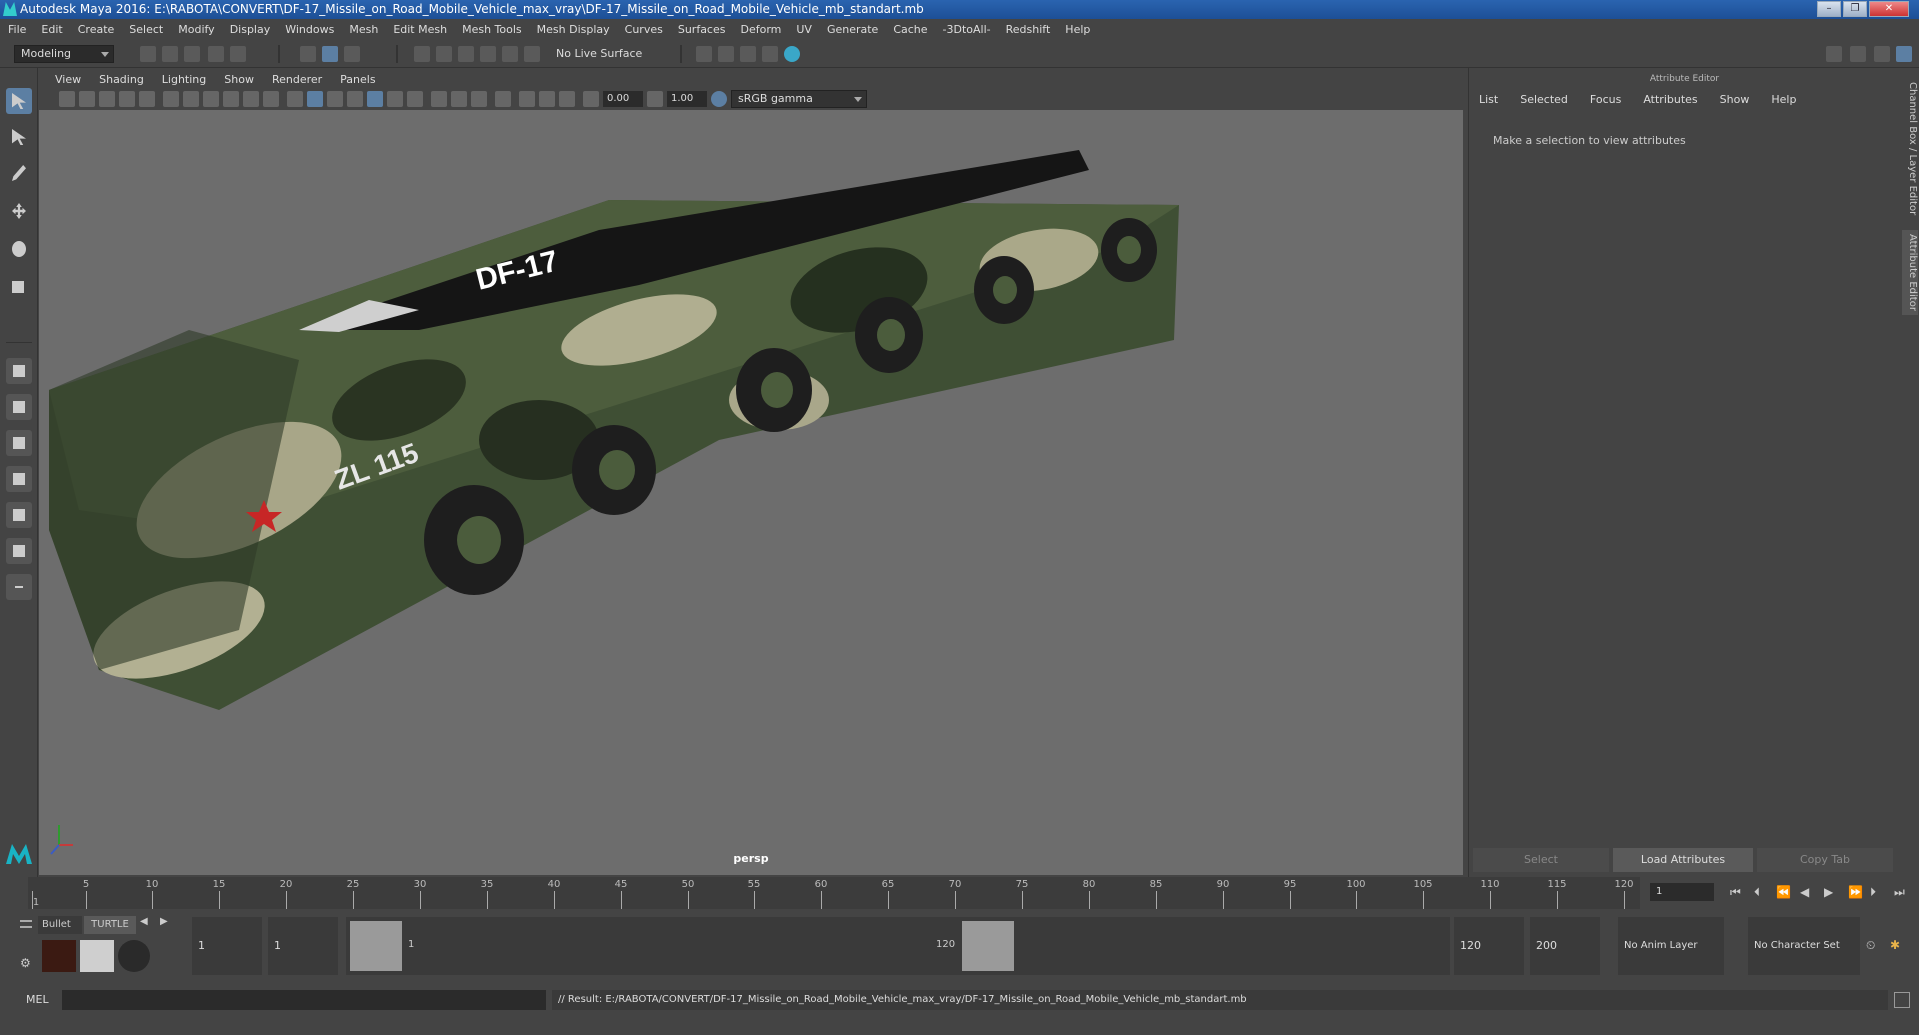 The width and height of the screenshot is (1919, 1035). I want to click on menu-uv: UV, so click(804, 29).